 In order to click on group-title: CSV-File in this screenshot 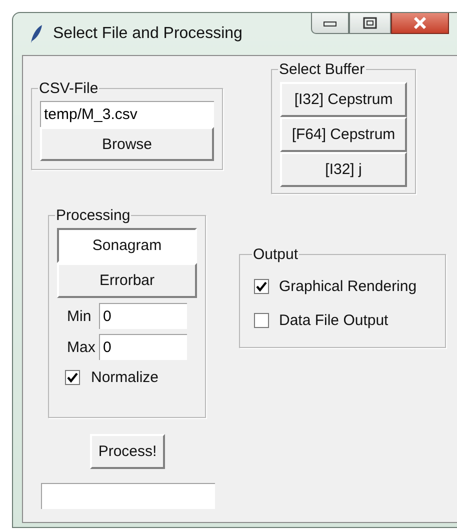, I will do `click(69, 88)`.